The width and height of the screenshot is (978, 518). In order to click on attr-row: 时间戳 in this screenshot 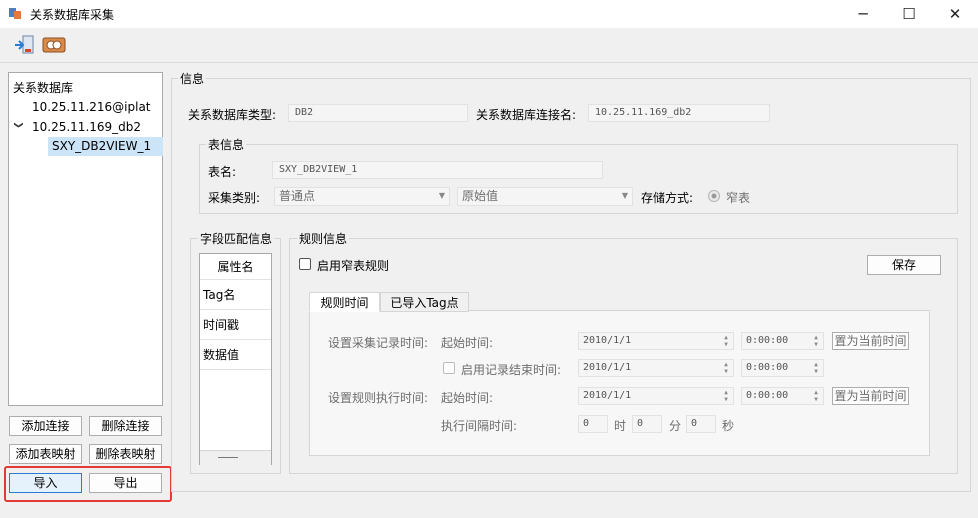, I will do `click(235, 325)`.